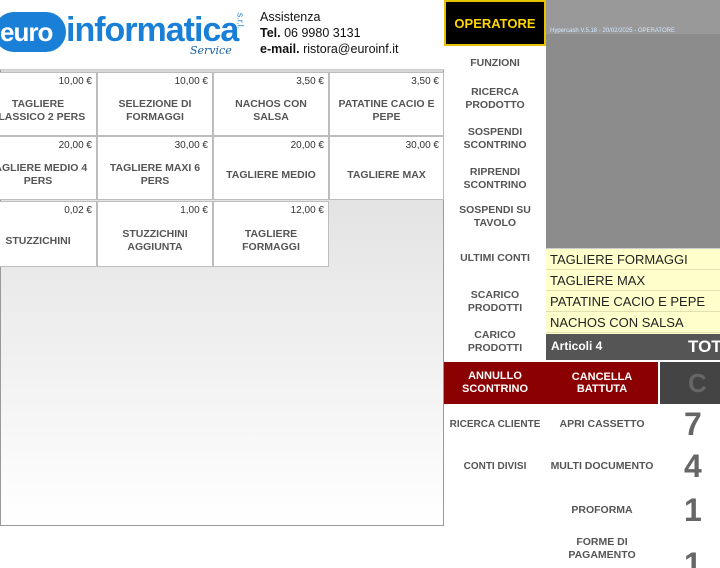  Describe the element at coordinates (78, 210) in the screenshot. I see `product-price: 0,02 €` at that location.